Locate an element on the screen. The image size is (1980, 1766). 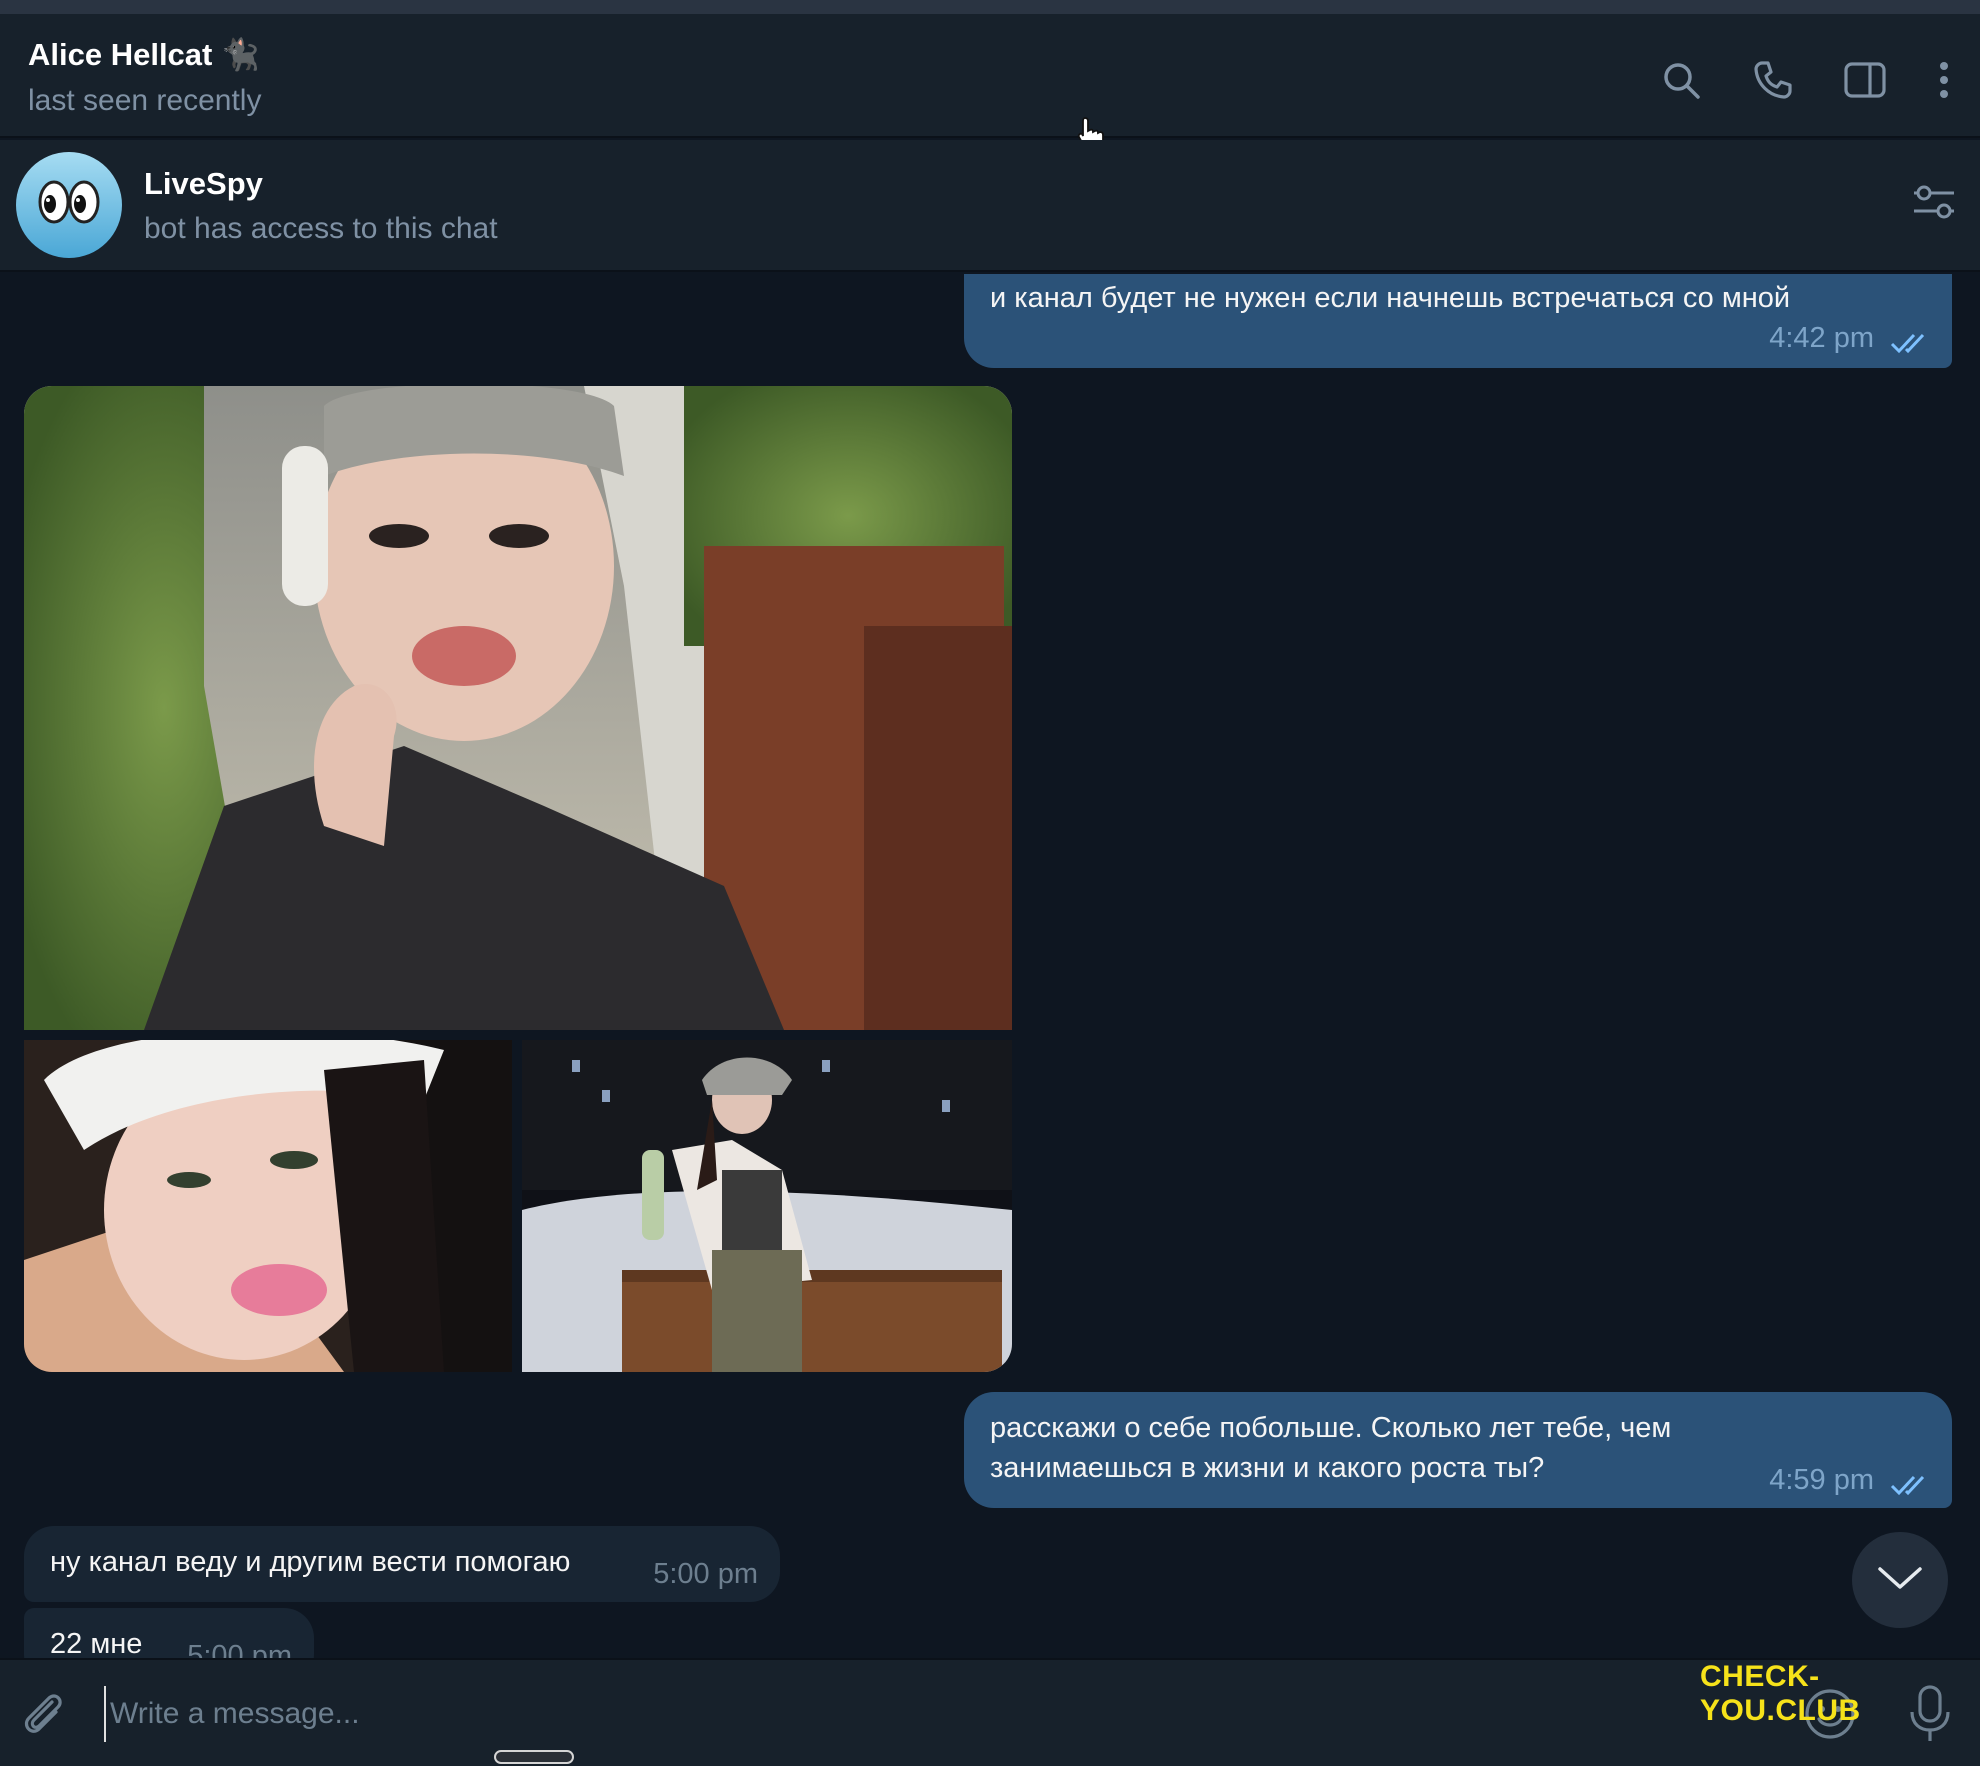
bot-name: LiveSpy is located at coordinates (203, 184).